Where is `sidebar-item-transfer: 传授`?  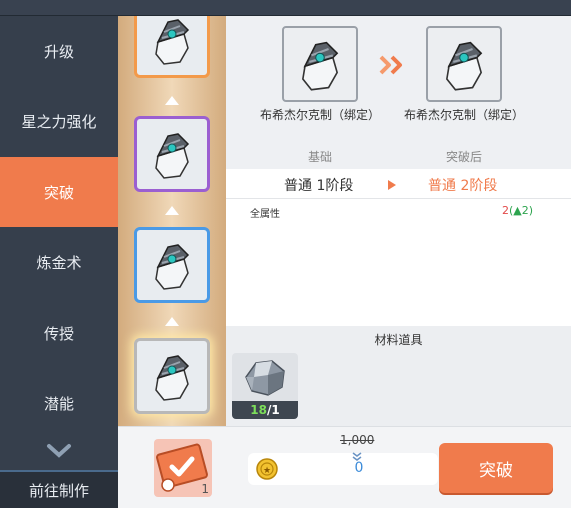 sidebar-item-transfer: 传授 is located at coordinates (59, 333).